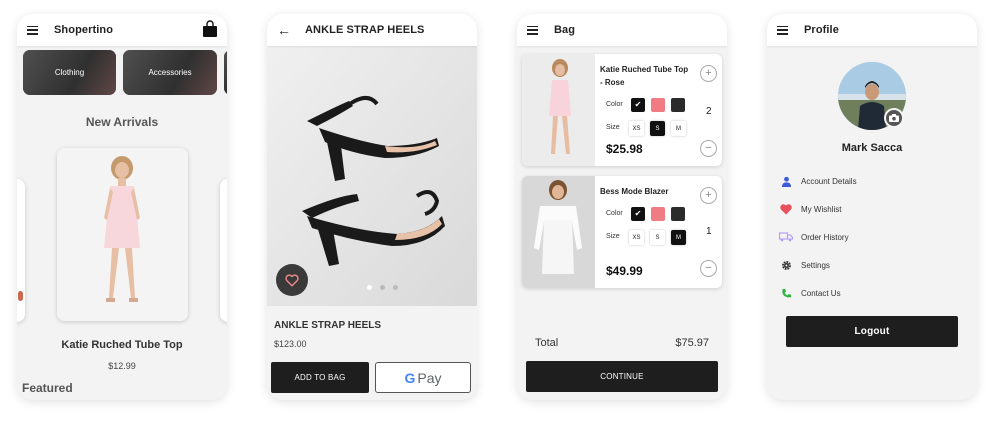 The image size is (996, 421). I want to click on quantity-value: 1, so click(709, 231).